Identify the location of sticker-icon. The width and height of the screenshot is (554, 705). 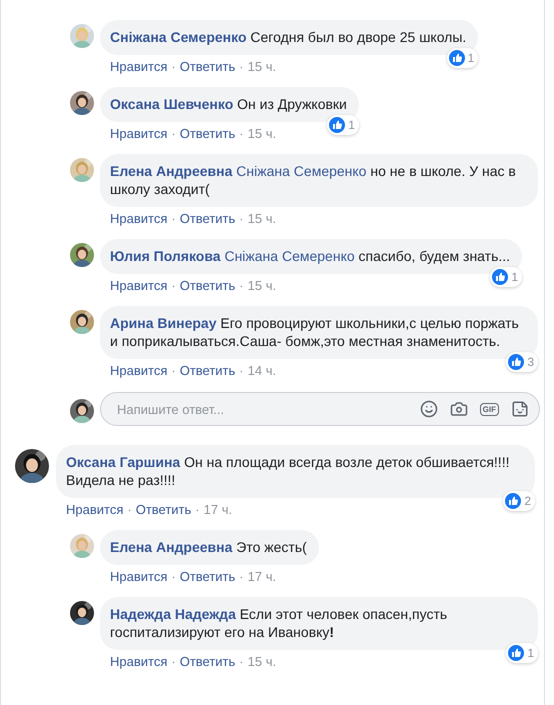
(520, 409).